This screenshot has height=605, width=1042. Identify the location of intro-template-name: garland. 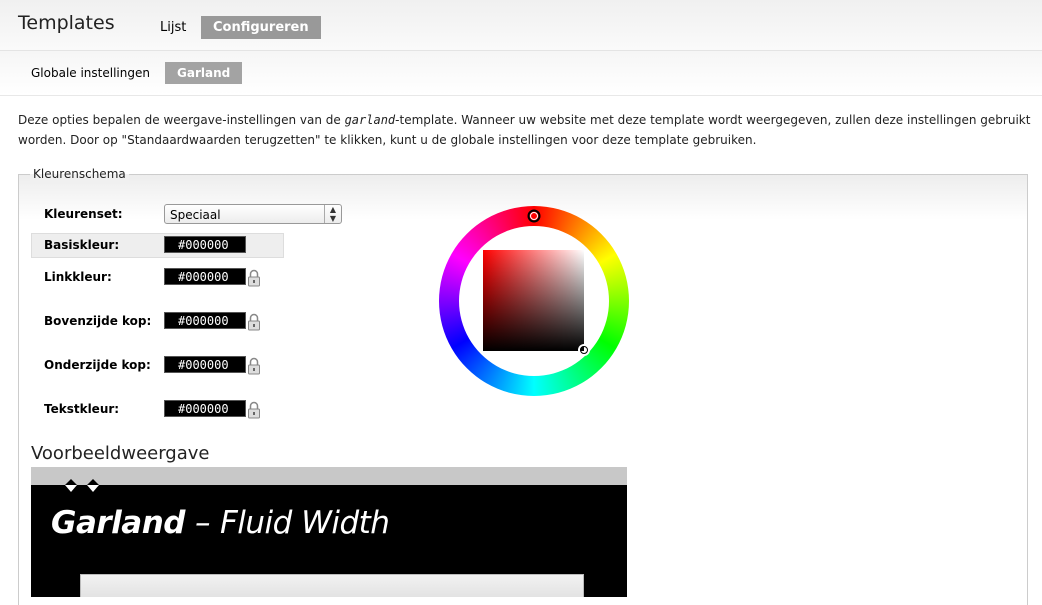
(370, 120).